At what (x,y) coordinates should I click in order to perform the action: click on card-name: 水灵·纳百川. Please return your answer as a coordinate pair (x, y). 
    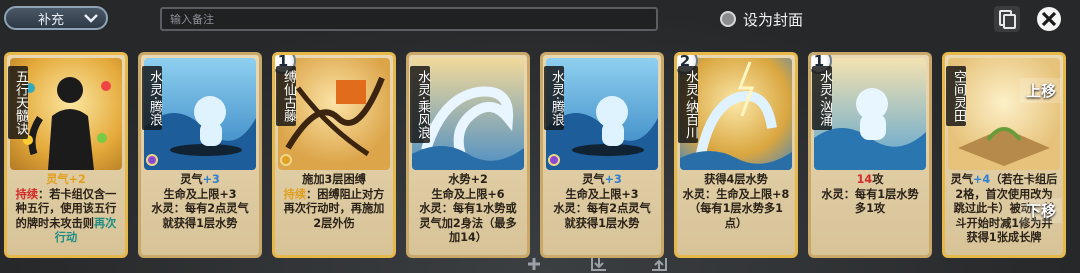
    Looking at the image, I should click on (688, 105).